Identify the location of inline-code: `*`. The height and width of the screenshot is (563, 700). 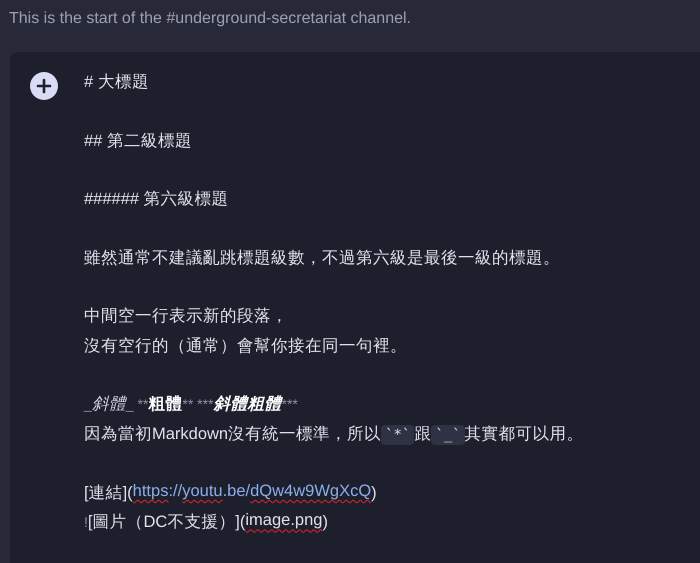
(397, 434).